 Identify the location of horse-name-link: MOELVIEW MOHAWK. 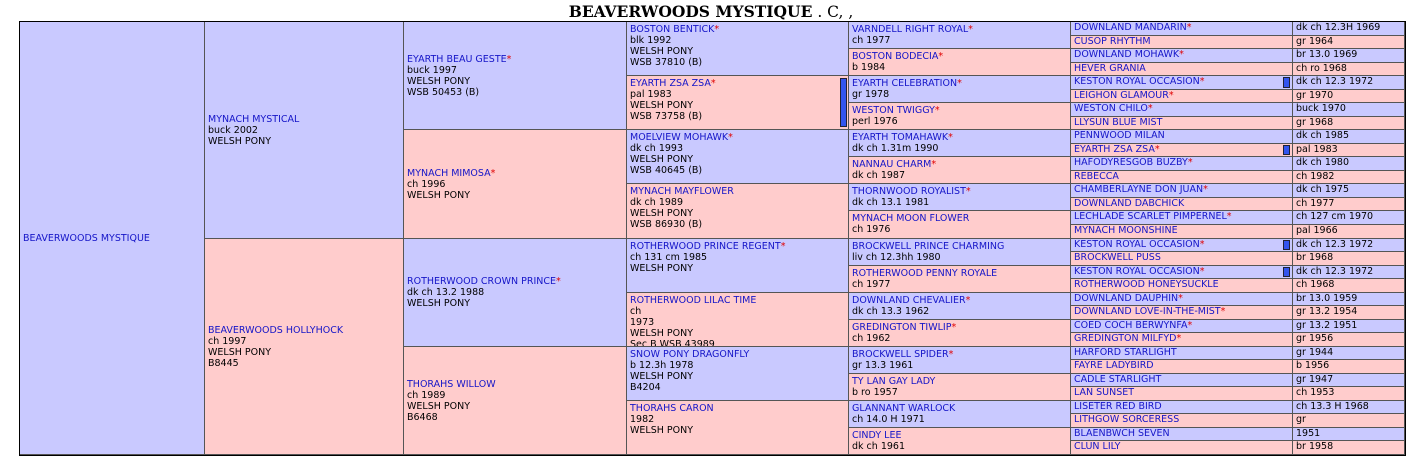
(679, 137).